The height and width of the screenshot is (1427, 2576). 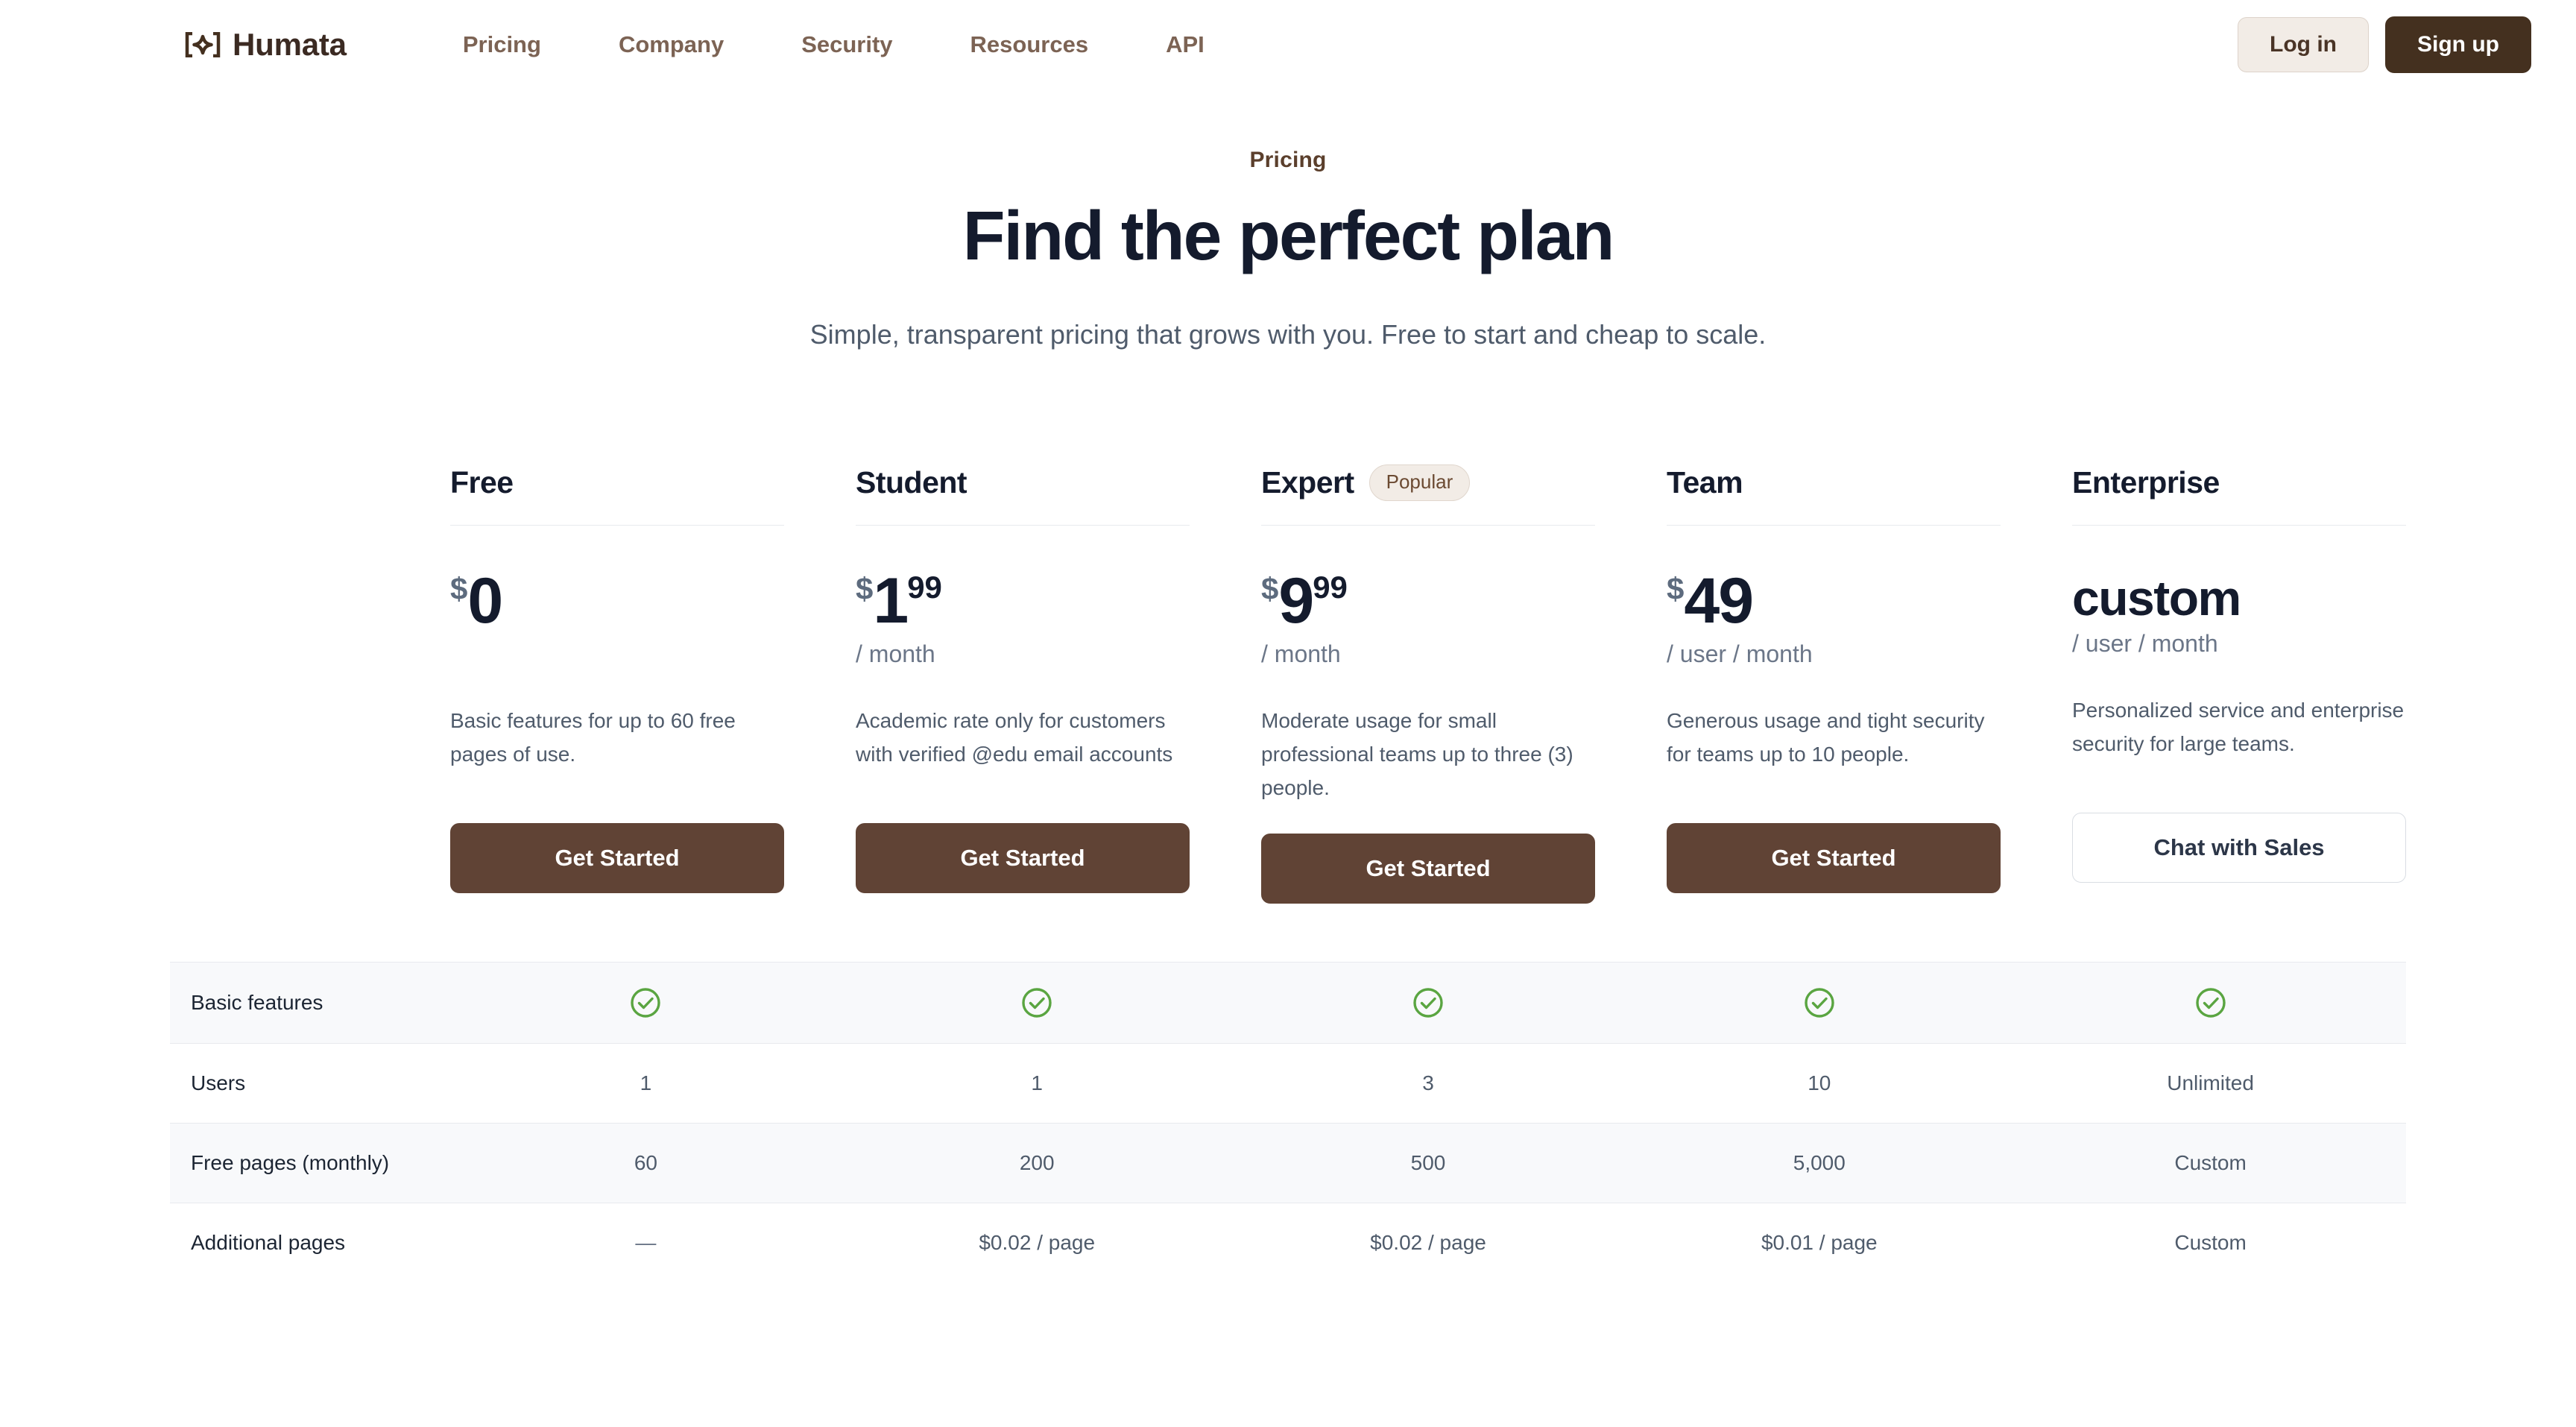 What do you see at coordinates (1023, 483) in the screenshot?
I see `plan-header: Student` at bounding box center [1023, 483].